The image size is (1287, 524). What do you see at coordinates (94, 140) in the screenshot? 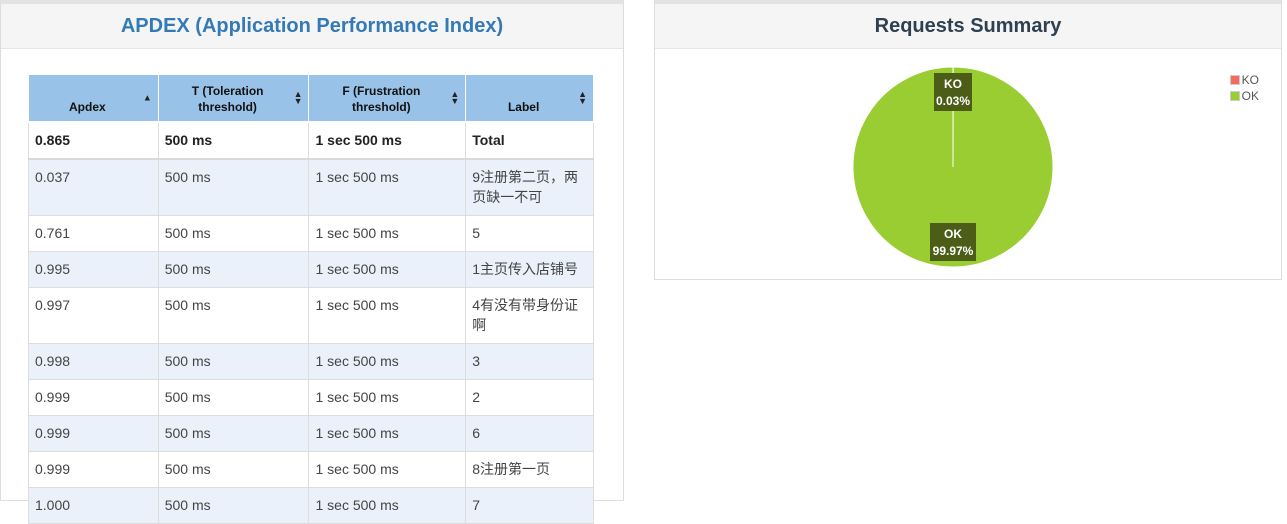
I see `table-cell: 0.865` at bounding box center [94, 140].